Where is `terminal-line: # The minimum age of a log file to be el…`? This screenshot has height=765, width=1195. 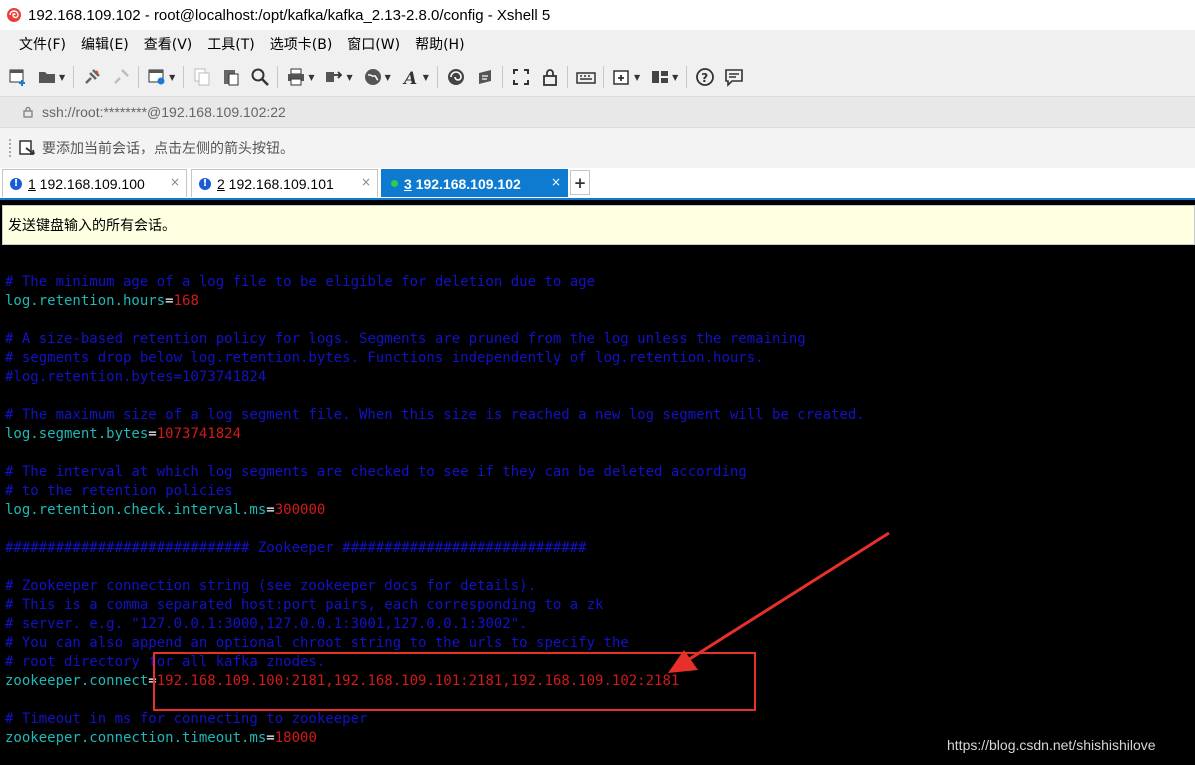 terminal-line: # The minimum age of a log file to be el… is located at coordinates (300, 282).